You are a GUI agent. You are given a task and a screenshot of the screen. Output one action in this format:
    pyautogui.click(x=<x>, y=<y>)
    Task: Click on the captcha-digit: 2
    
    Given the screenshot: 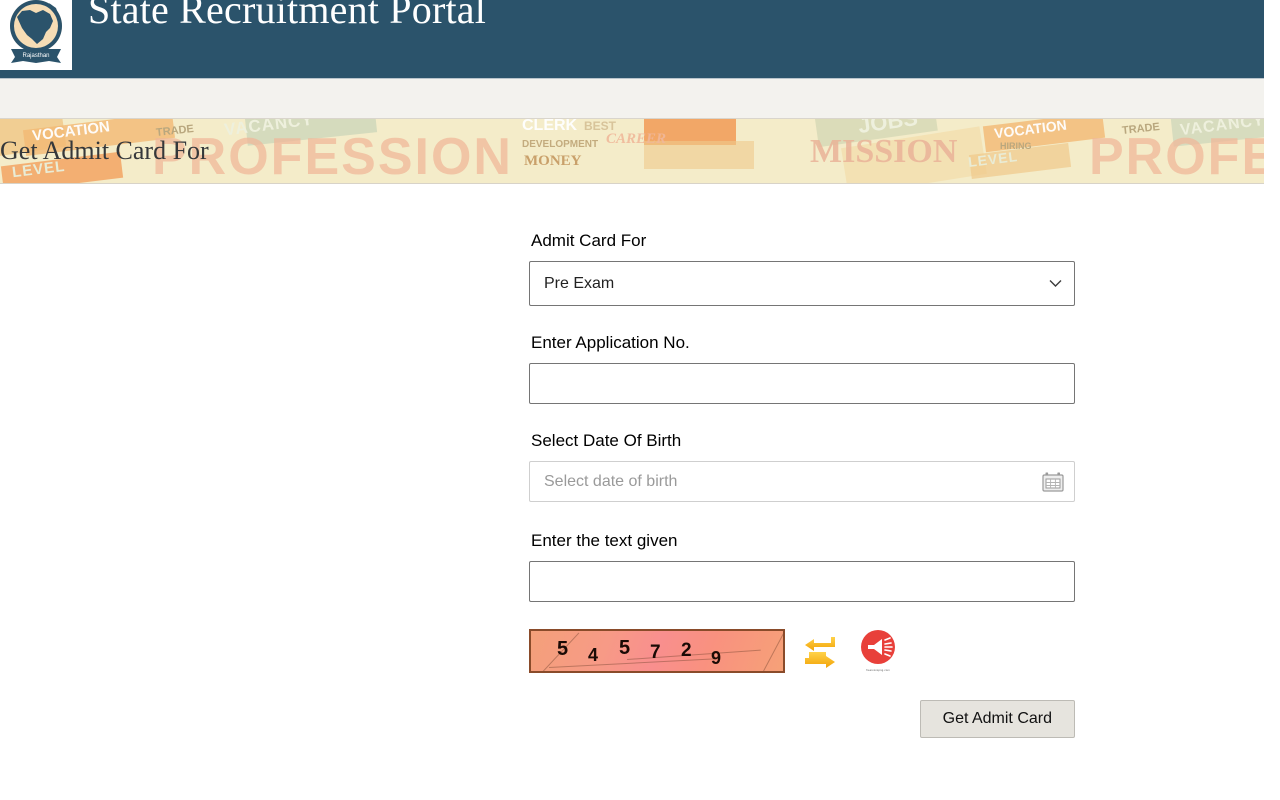 What is the action you would take?
    pyautogui.click(x=686, y=651)
    